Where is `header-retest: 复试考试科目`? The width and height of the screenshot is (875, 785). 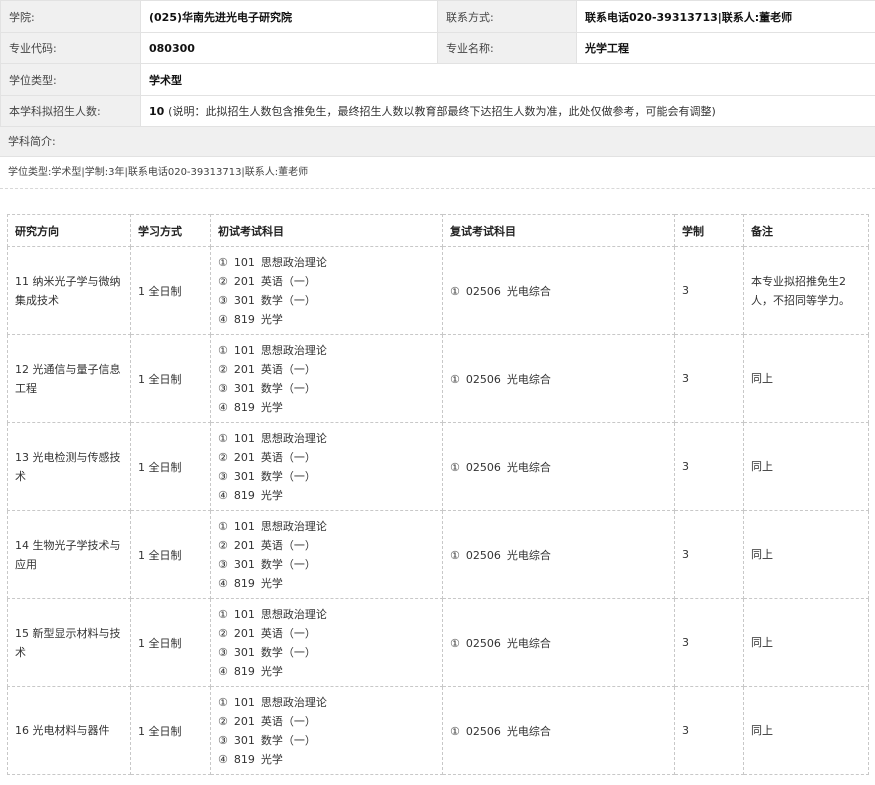 header-retest: 复试考试科目 is located at coordinates (558, 230).